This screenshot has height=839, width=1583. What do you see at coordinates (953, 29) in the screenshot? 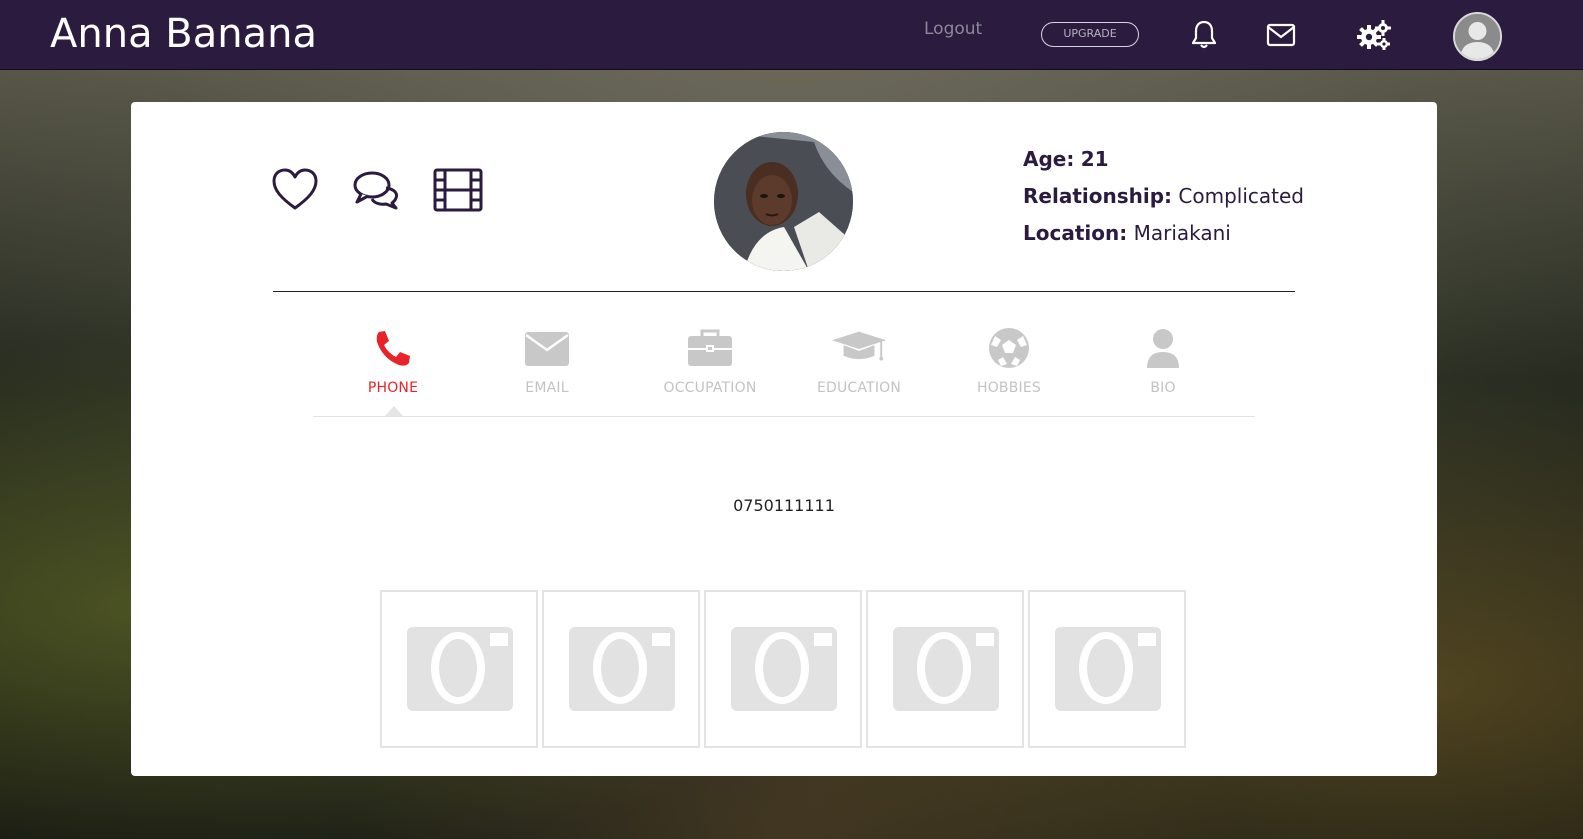
I see `logout-link: Logout` at bounding box center [953, 29].